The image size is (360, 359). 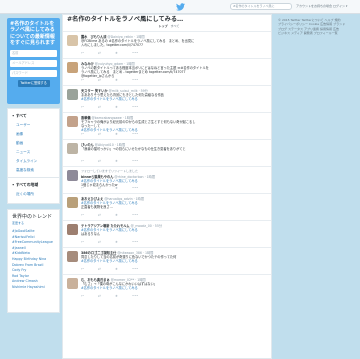 What do you see at coordinates (163, 26) in the screenshot?
I see `tab-top: トップ` at bounding box center [163, 26].